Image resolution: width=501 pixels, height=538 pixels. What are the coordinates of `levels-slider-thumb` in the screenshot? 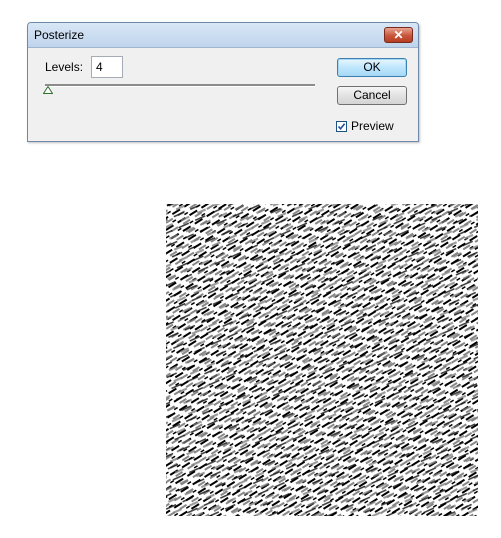 It's located at (48, 90).